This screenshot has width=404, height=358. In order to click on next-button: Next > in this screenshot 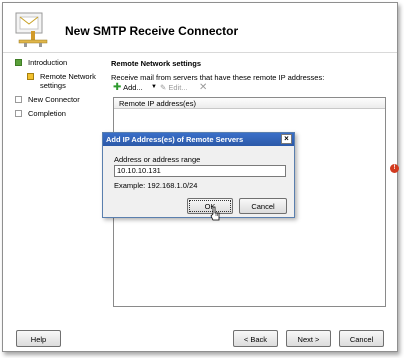, I will do `click(308, 338)`.